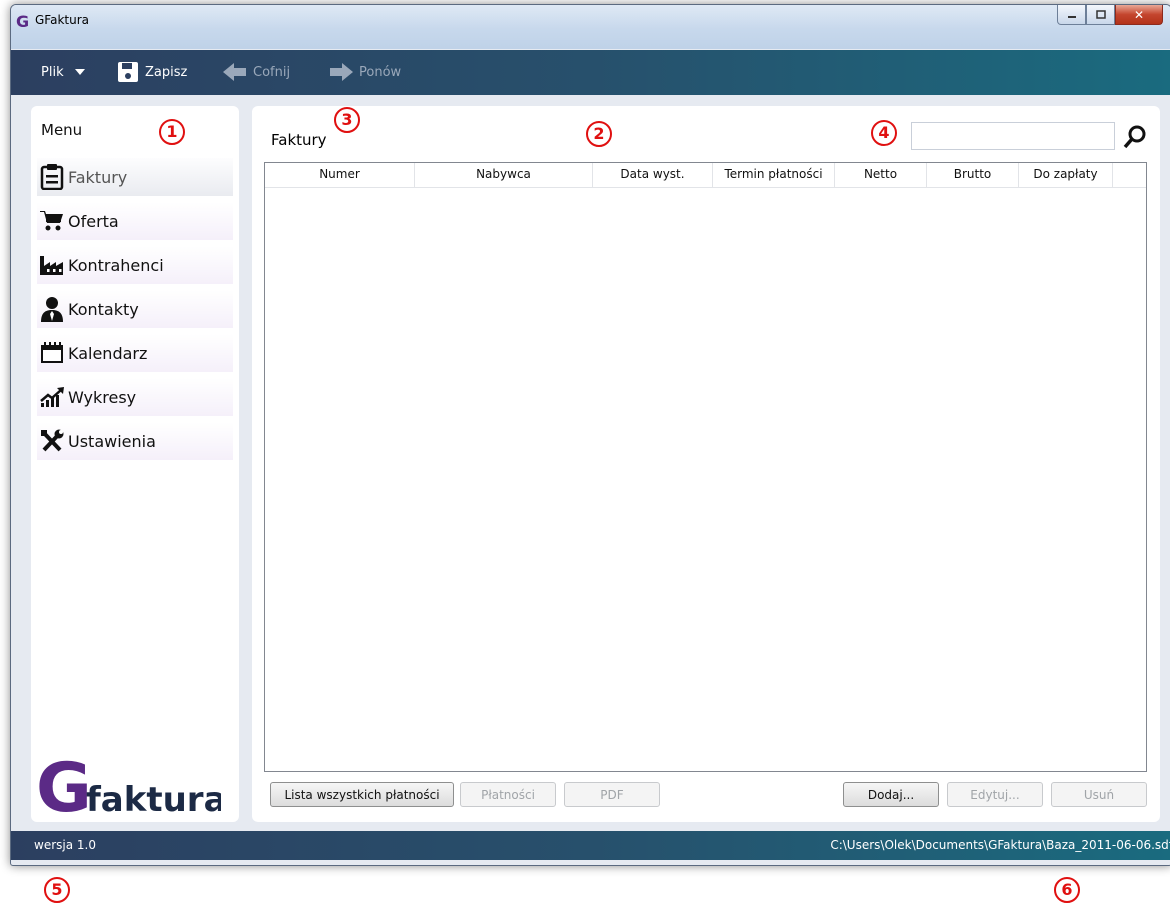  I want to click on undo-label: Cofnij, so click(272, 72).